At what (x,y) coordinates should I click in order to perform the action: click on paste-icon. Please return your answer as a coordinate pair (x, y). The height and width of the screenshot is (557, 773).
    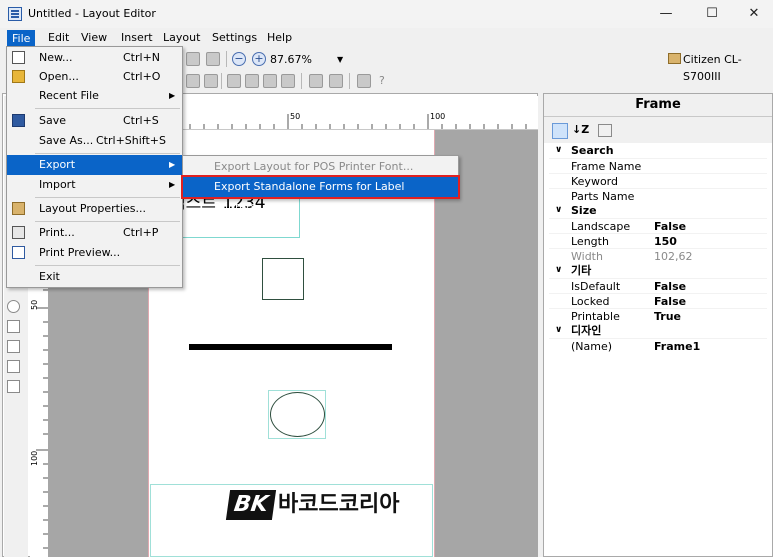
    Looking at the image, I should click on (213, 59).